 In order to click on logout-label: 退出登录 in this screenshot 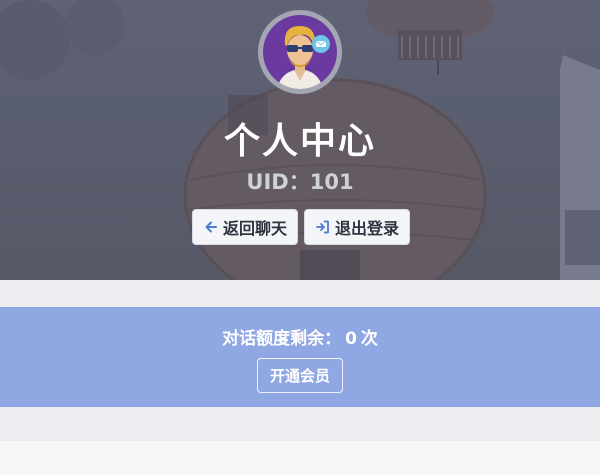, I will do `click(366, 228)`.